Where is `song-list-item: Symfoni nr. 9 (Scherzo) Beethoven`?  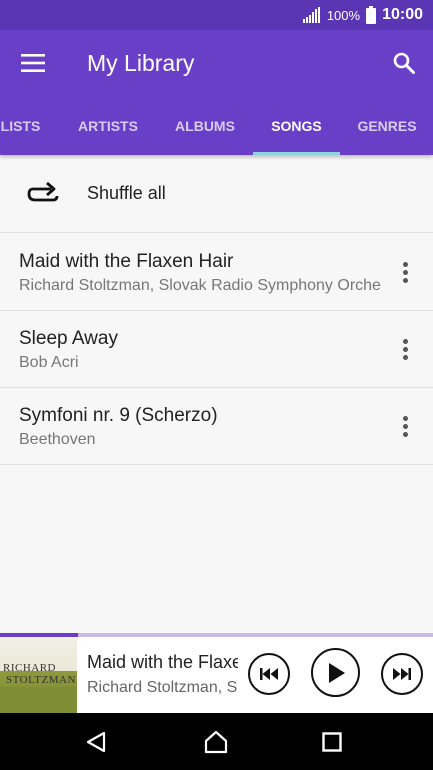 song-list-item: Symfoni nr. 9 (Scherzo) Beethoven is located at coordinates (216, 426).